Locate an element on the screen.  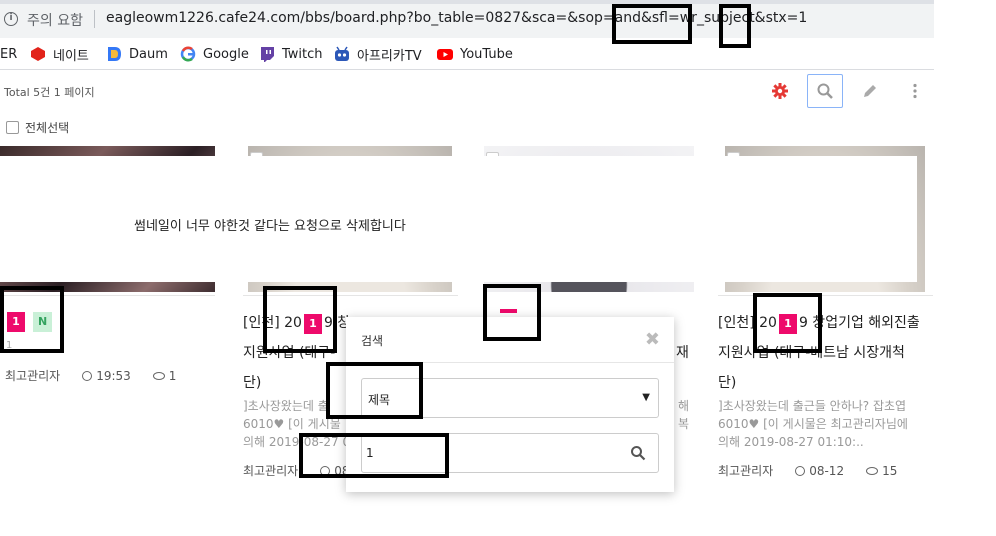
card-title-line: 재 is located at coordinates (682, 353).